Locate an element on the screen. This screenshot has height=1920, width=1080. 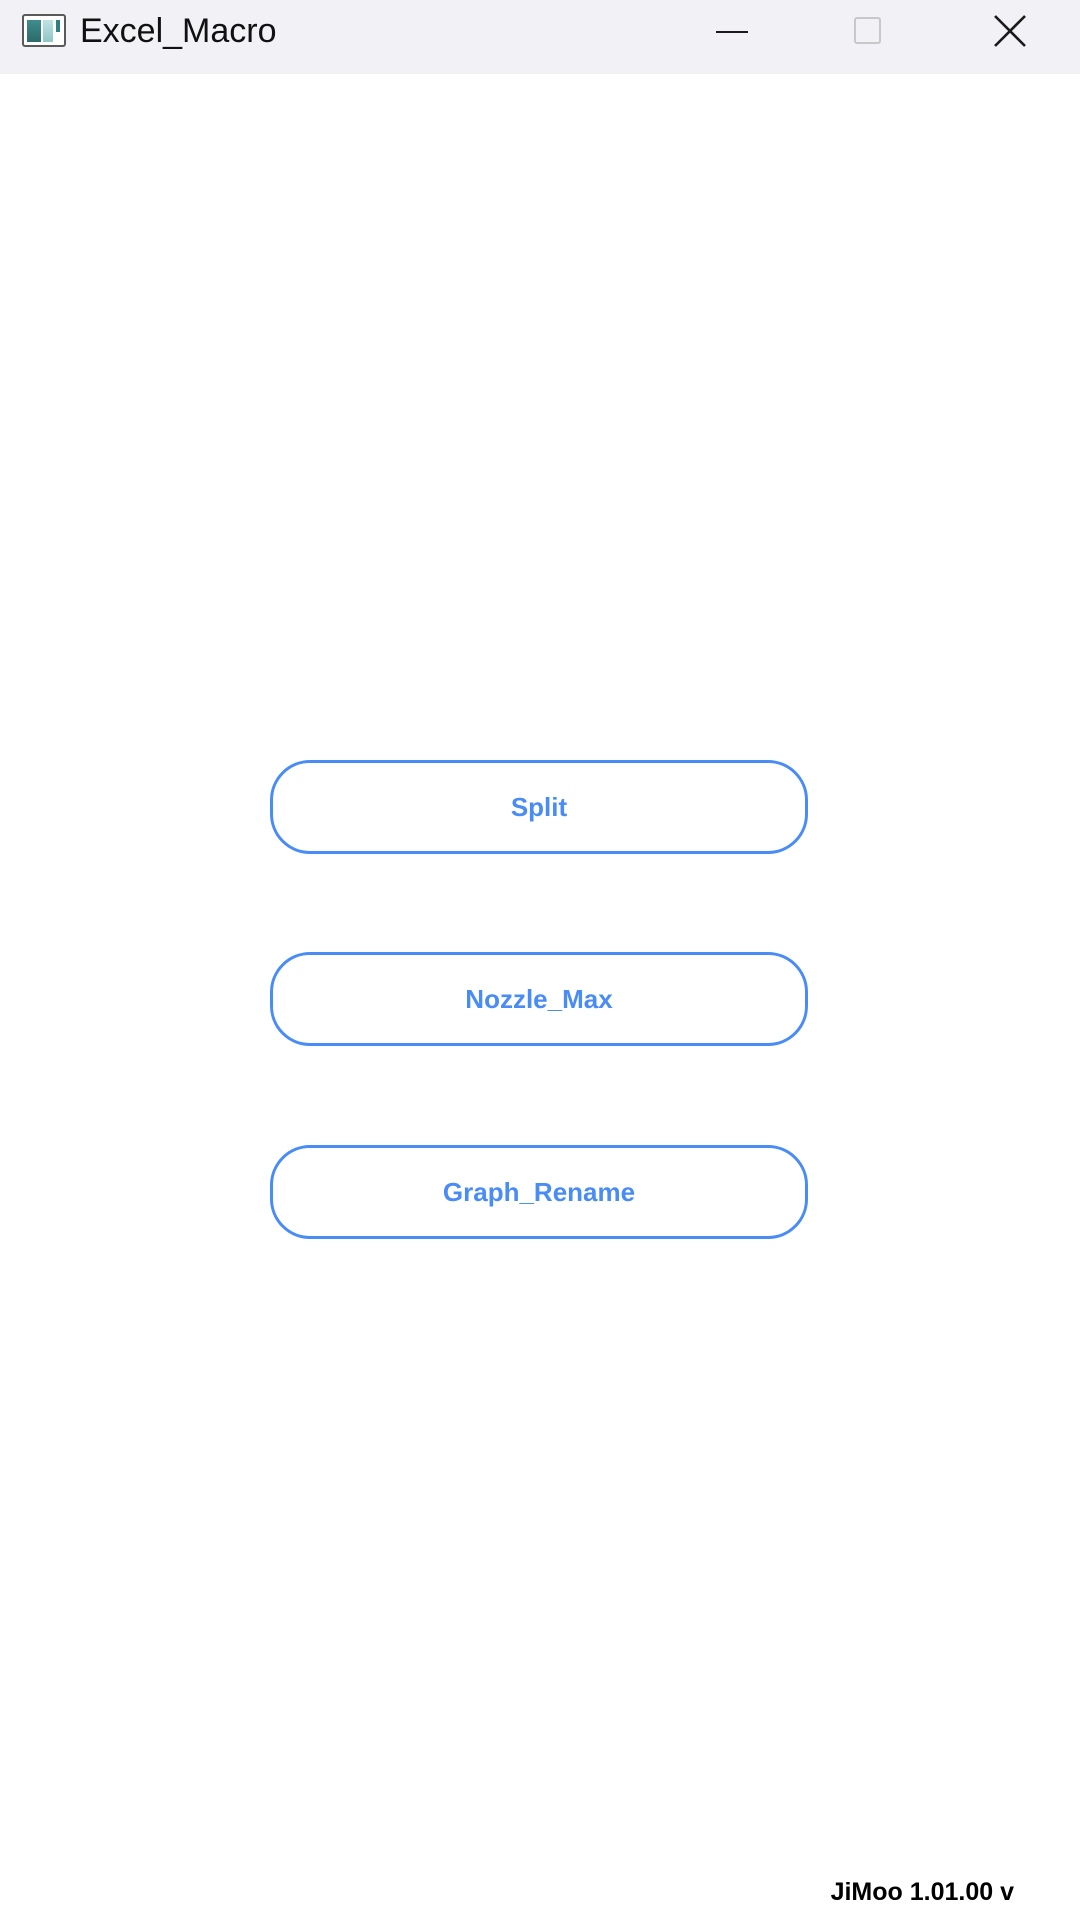
minimize-icon is located at coordinates (732, 32).